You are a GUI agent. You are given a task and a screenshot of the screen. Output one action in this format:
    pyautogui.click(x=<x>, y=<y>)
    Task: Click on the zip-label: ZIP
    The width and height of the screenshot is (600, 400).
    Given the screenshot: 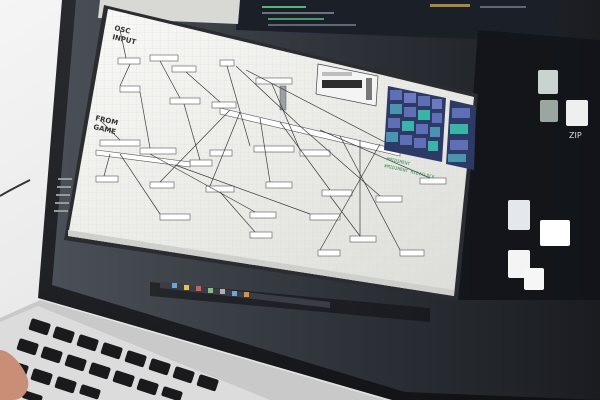 What is the action you would take?
    pyautogui.click(x=575, y=135)
    